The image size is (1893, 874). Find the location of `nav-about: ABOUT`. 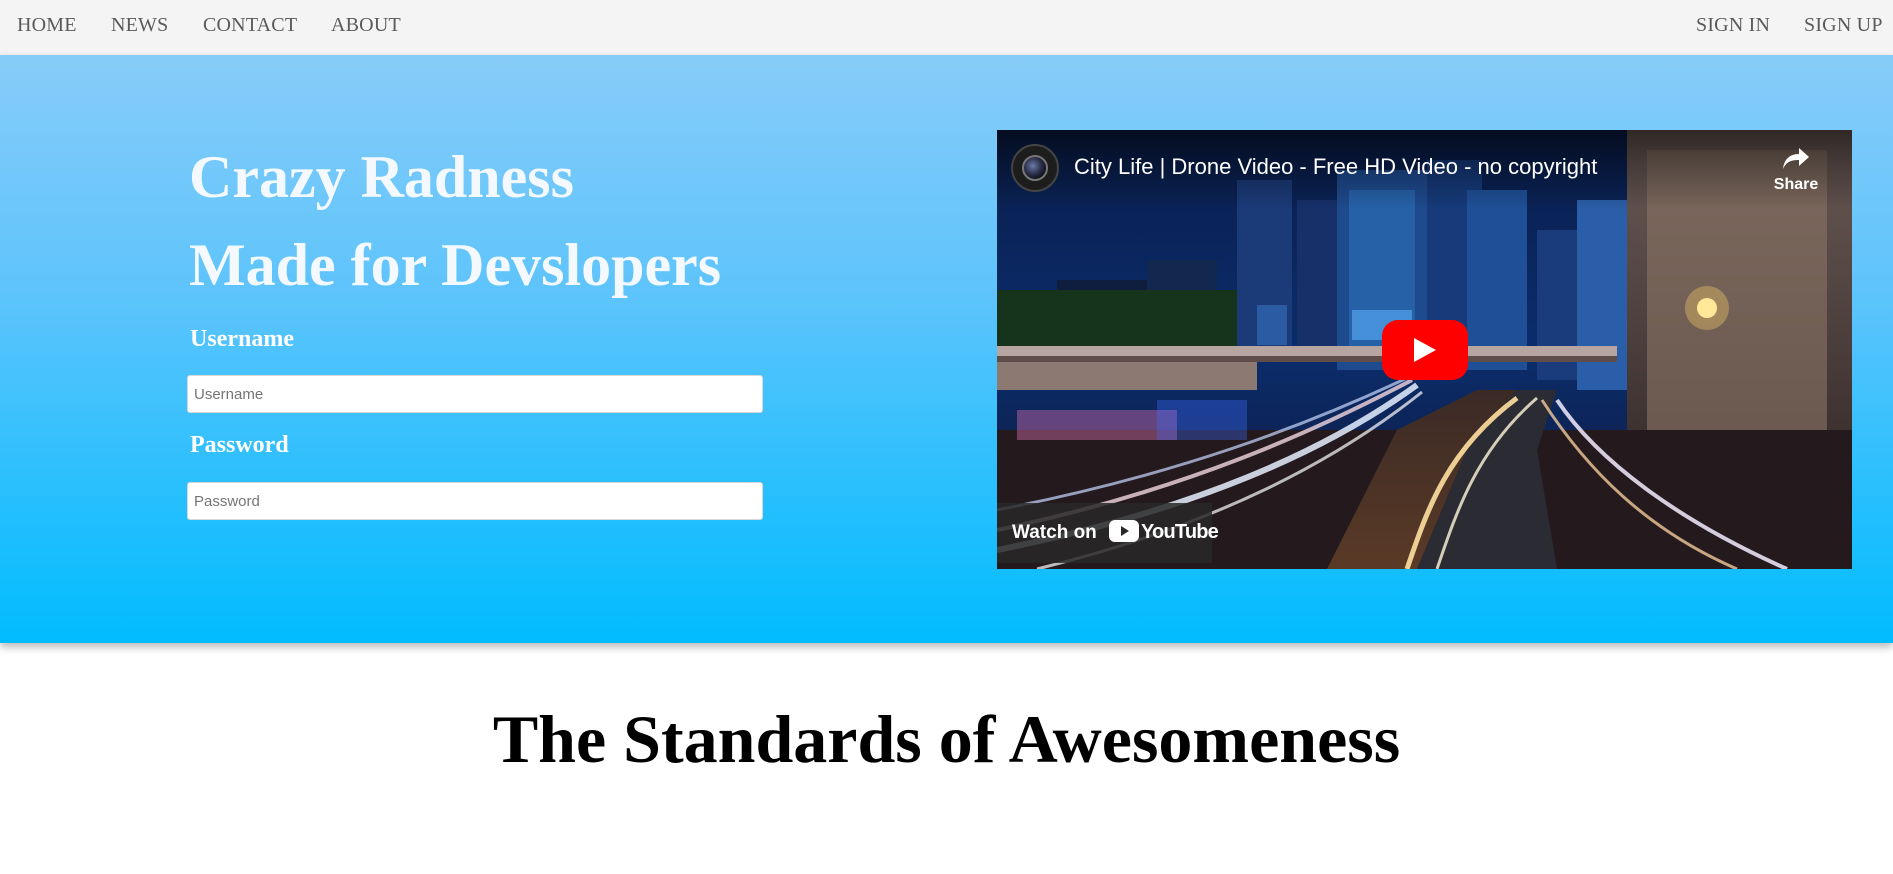

nav-about: ABOUT is located at coordinates (366, 25).